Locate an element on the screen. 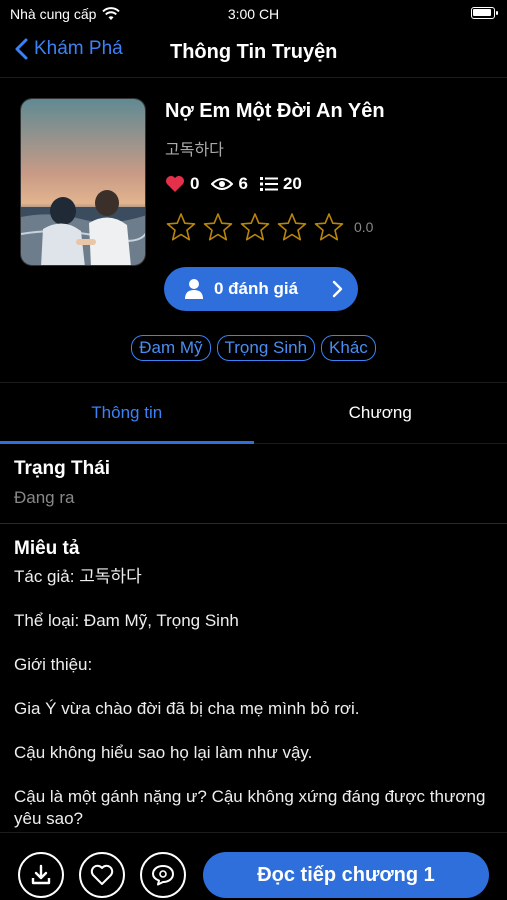 This screenshot has height=900, width=507. chapters-count: 20 is located at coordinates (292, 183).